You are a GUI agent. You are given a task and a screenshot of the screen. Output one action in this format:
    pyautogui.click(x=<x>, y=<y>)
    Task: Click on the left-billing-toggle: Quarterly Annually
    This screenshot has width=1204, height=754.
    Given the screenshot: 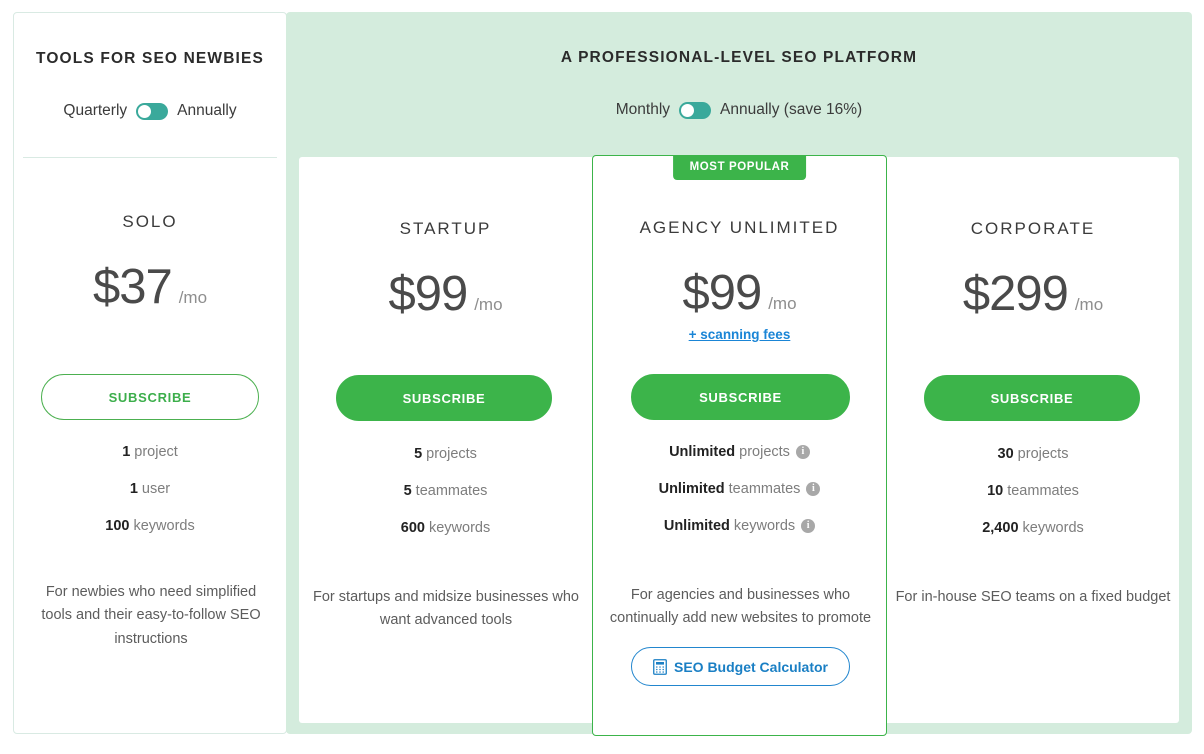 What is the action you would take?
    pyautogui.click(x=150, y=111)
    